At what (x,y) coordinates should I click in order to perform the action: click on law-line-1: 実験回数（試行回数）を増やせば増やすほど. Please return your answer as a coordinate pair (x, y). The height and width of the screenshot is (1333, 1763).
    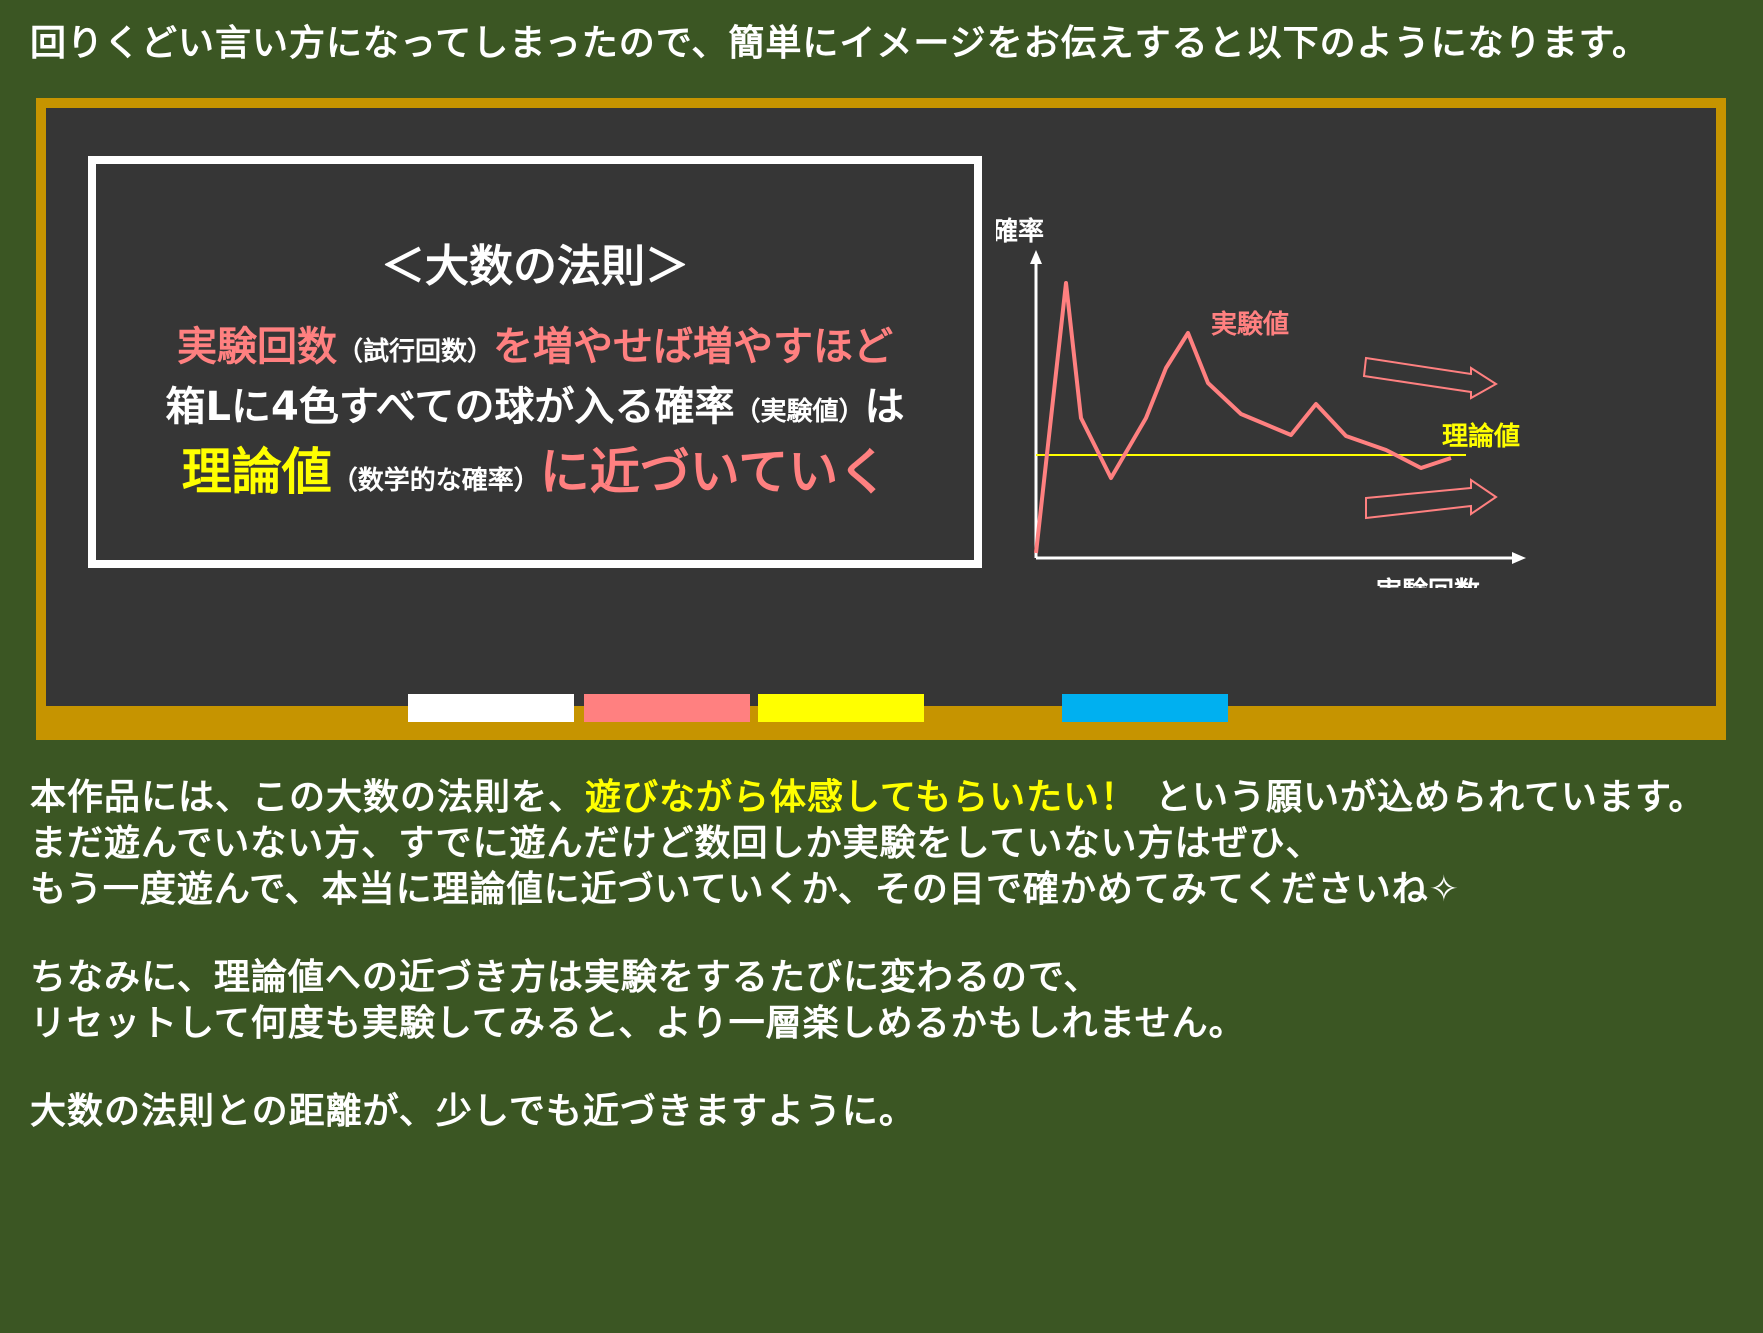
    Looking at the image, I should click on (535, 343).